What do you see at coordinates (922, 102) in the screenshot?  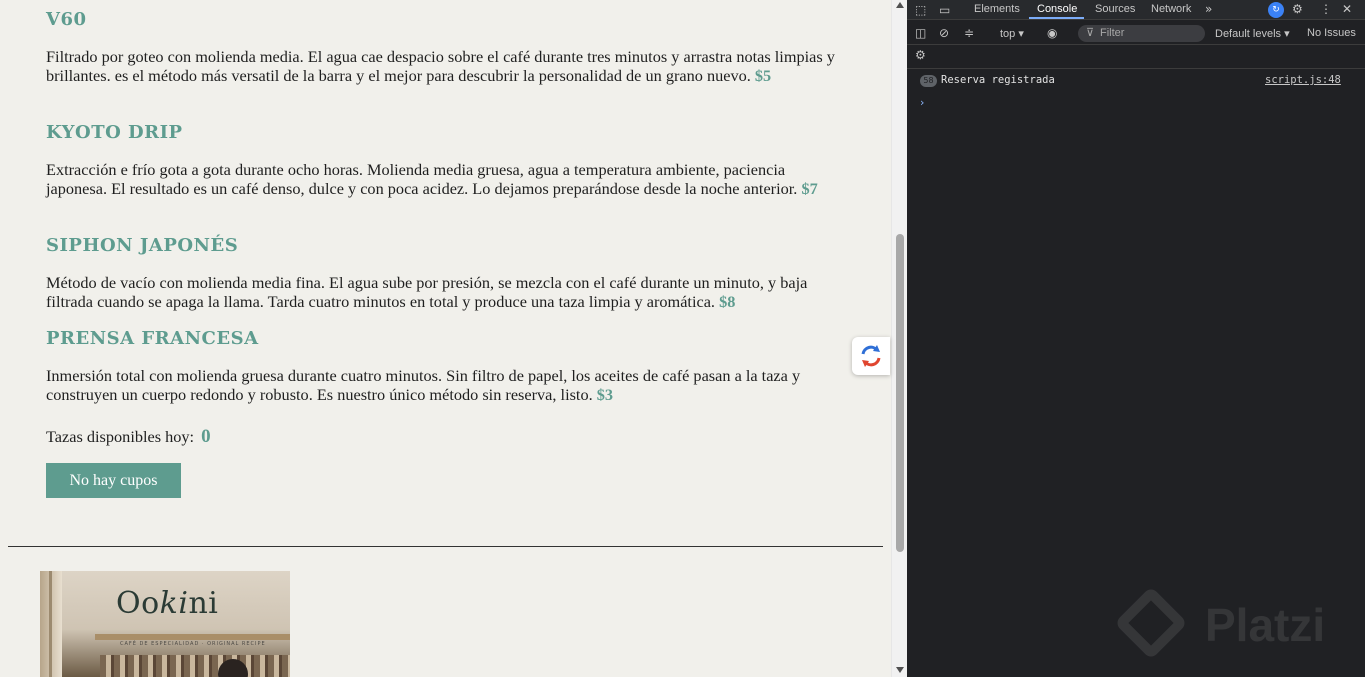 I see `console-prompt: ›` at bounding box center [922, 102].